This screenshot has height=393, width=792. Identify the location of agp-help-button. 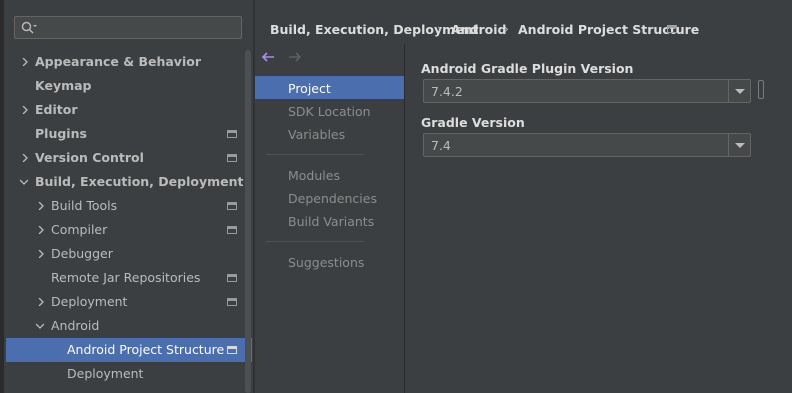
(761, 89).